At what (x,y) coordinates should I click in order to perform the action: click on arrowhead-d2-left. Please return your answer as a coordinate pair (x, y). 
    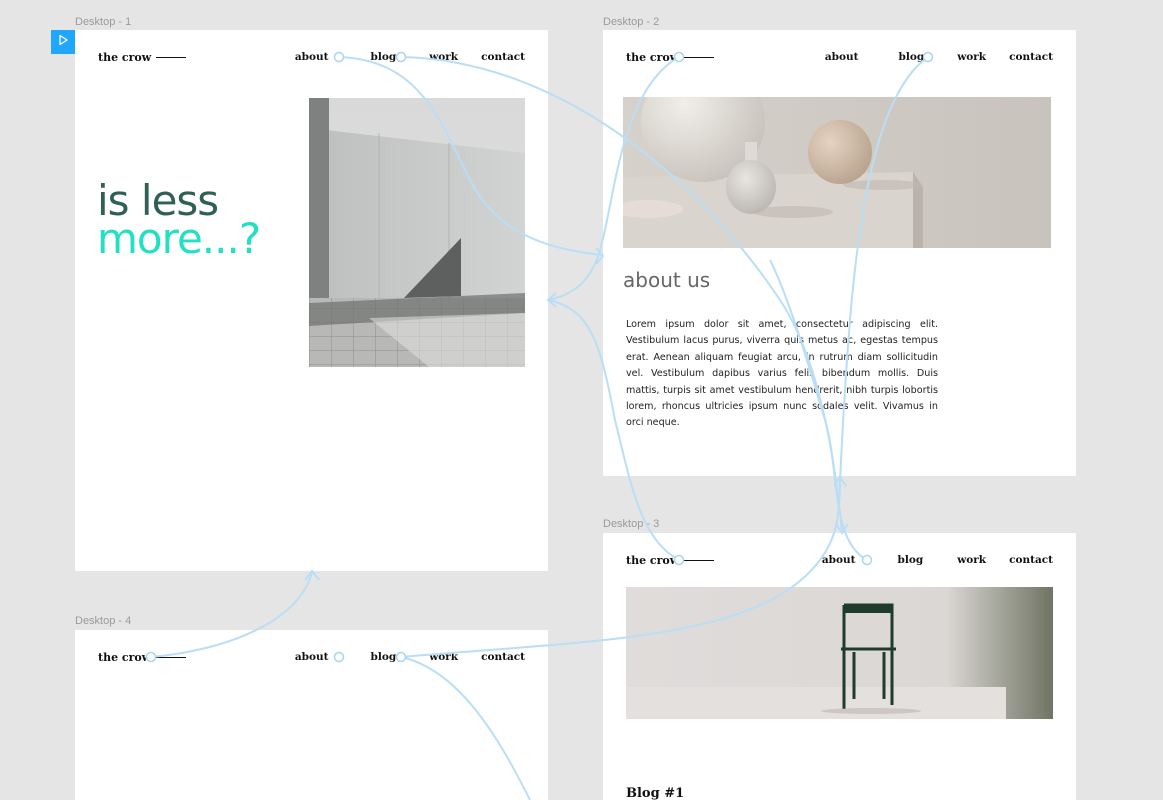
    Looking at the image, I should click on (600, 256).